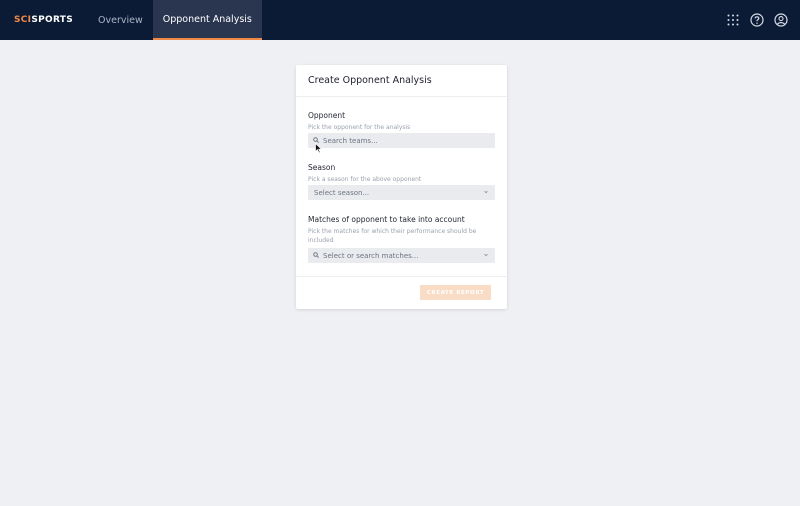 The height and width of the screenshot is (506, 800). What do you see at coordinates (781, 20) in the screenshot?
I see `account-icon` at bounding box center [781, 20].